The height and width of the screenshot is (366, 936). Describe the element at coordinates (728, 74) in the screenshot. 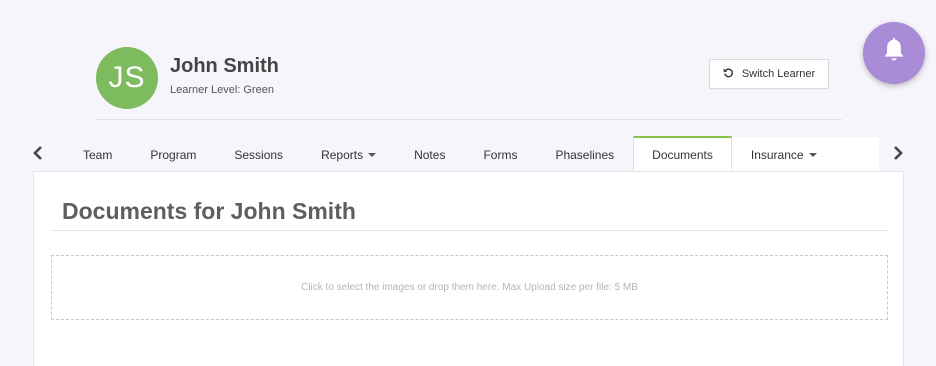

I see `refresh-icon` at that location.